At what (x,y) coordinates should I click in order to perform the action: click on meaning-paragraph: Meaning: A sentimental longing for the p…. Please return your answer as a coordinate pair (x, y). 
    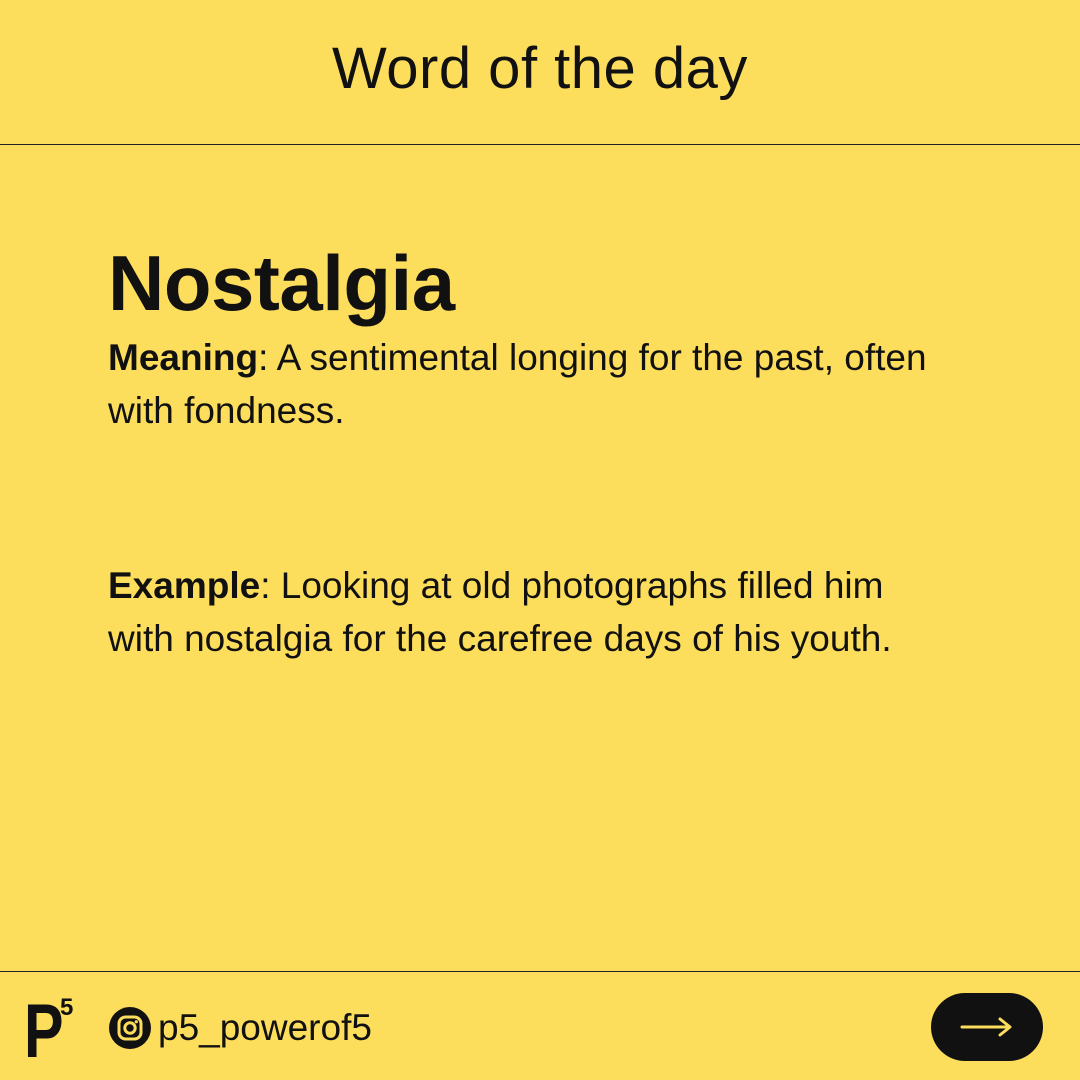
    Looking at the image, I should click on (538, 384).